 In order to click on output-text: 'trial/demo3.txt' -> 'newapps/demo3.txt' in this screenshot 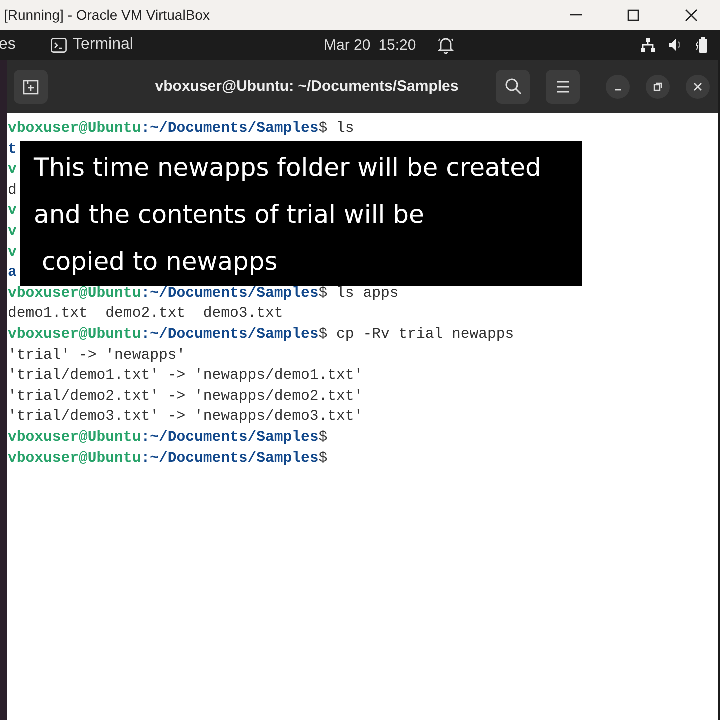, I will do `click(186, 417)`.